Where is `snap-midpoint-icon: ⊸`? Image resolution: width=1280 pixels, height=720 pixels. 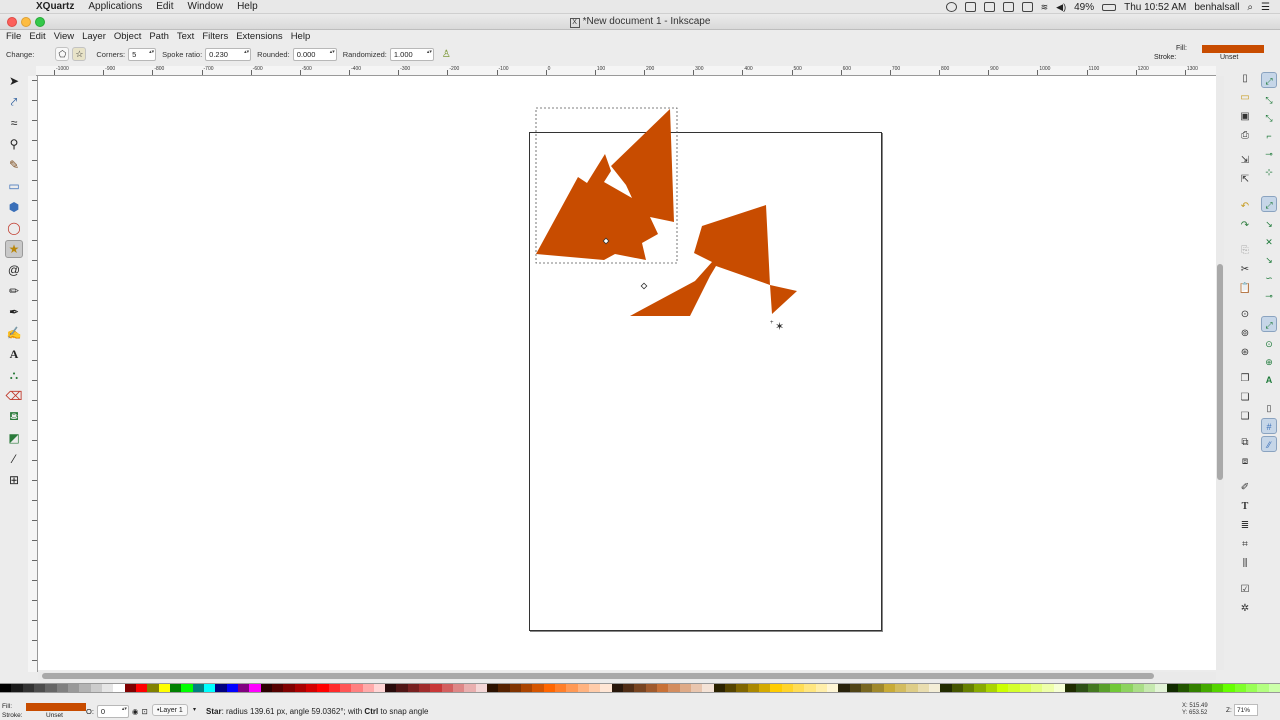
snap-midpoint-icon: ⊸ is located at coordinates (1269, 296).